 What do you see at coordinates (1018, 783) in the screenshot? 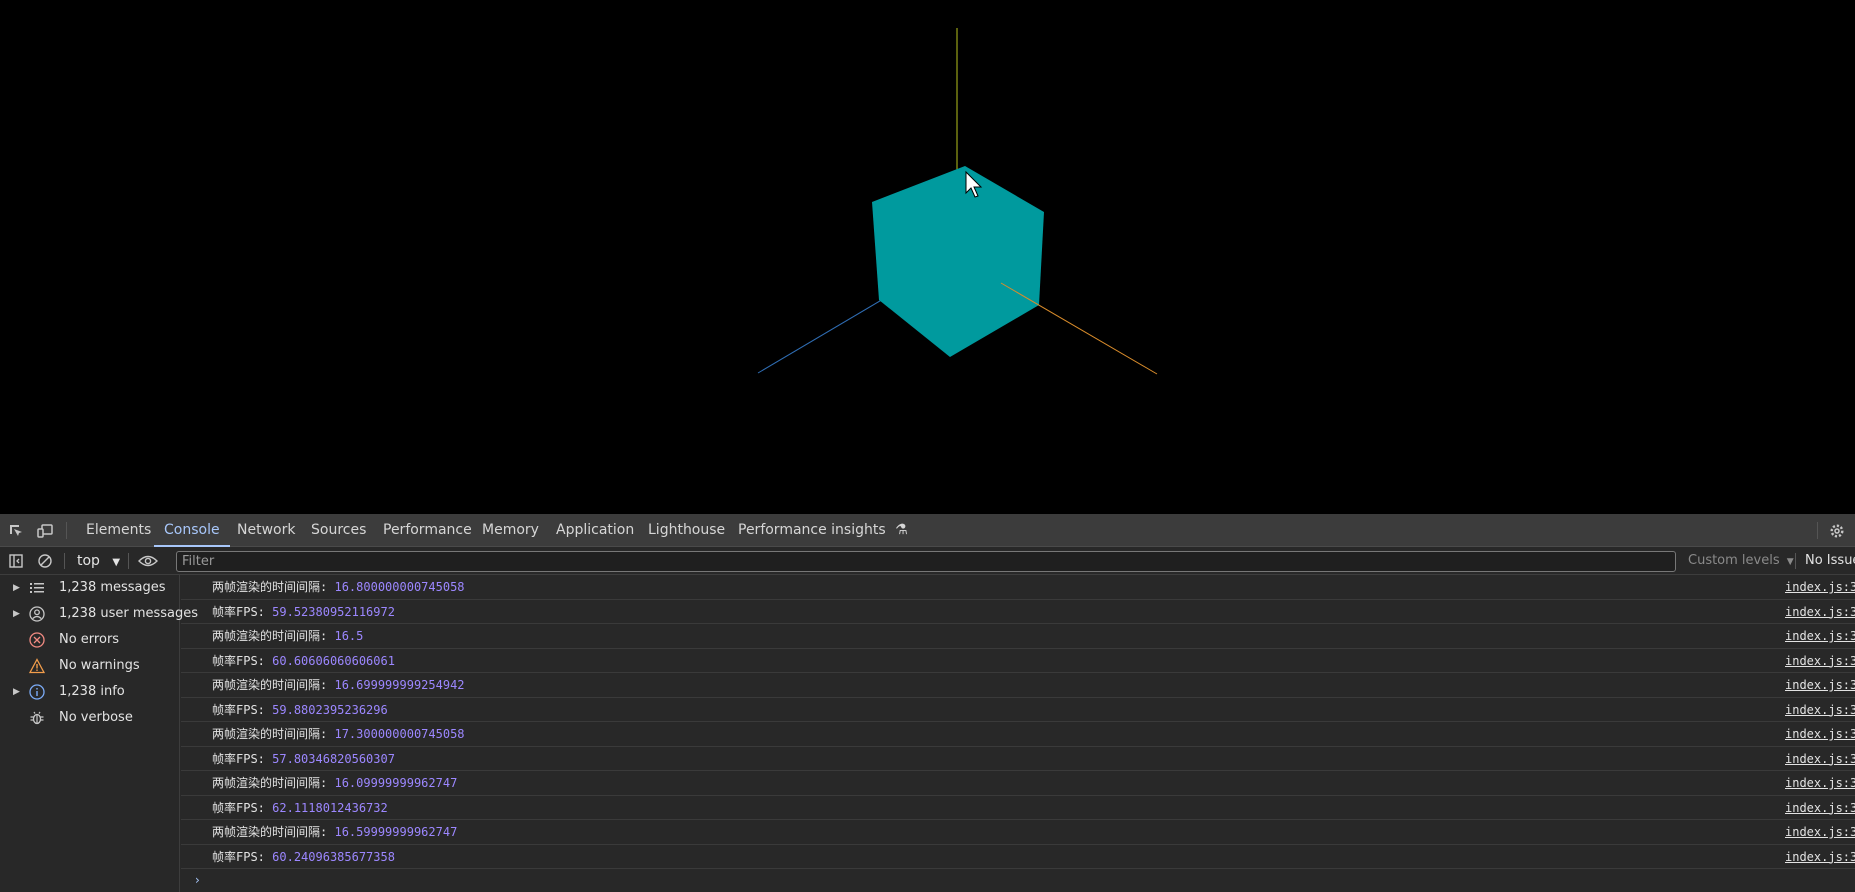
I see `log-row: 两帧渲染的时间间隔: 16.09999999962747 index.js:3` at bounding box center [1018, 783].